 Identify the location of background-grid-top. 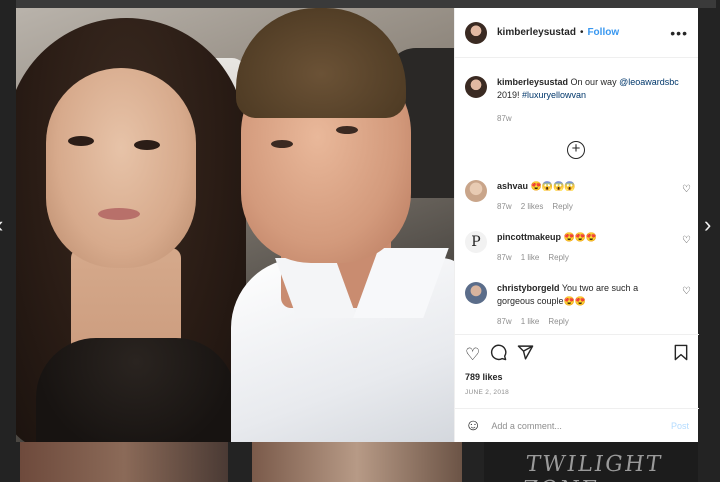
(366, 4).